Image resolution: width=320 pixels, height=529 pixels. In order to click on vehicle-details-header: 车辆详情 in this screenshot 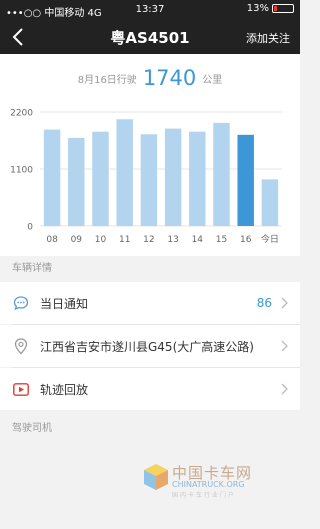, I will do `click(150, 269)`.